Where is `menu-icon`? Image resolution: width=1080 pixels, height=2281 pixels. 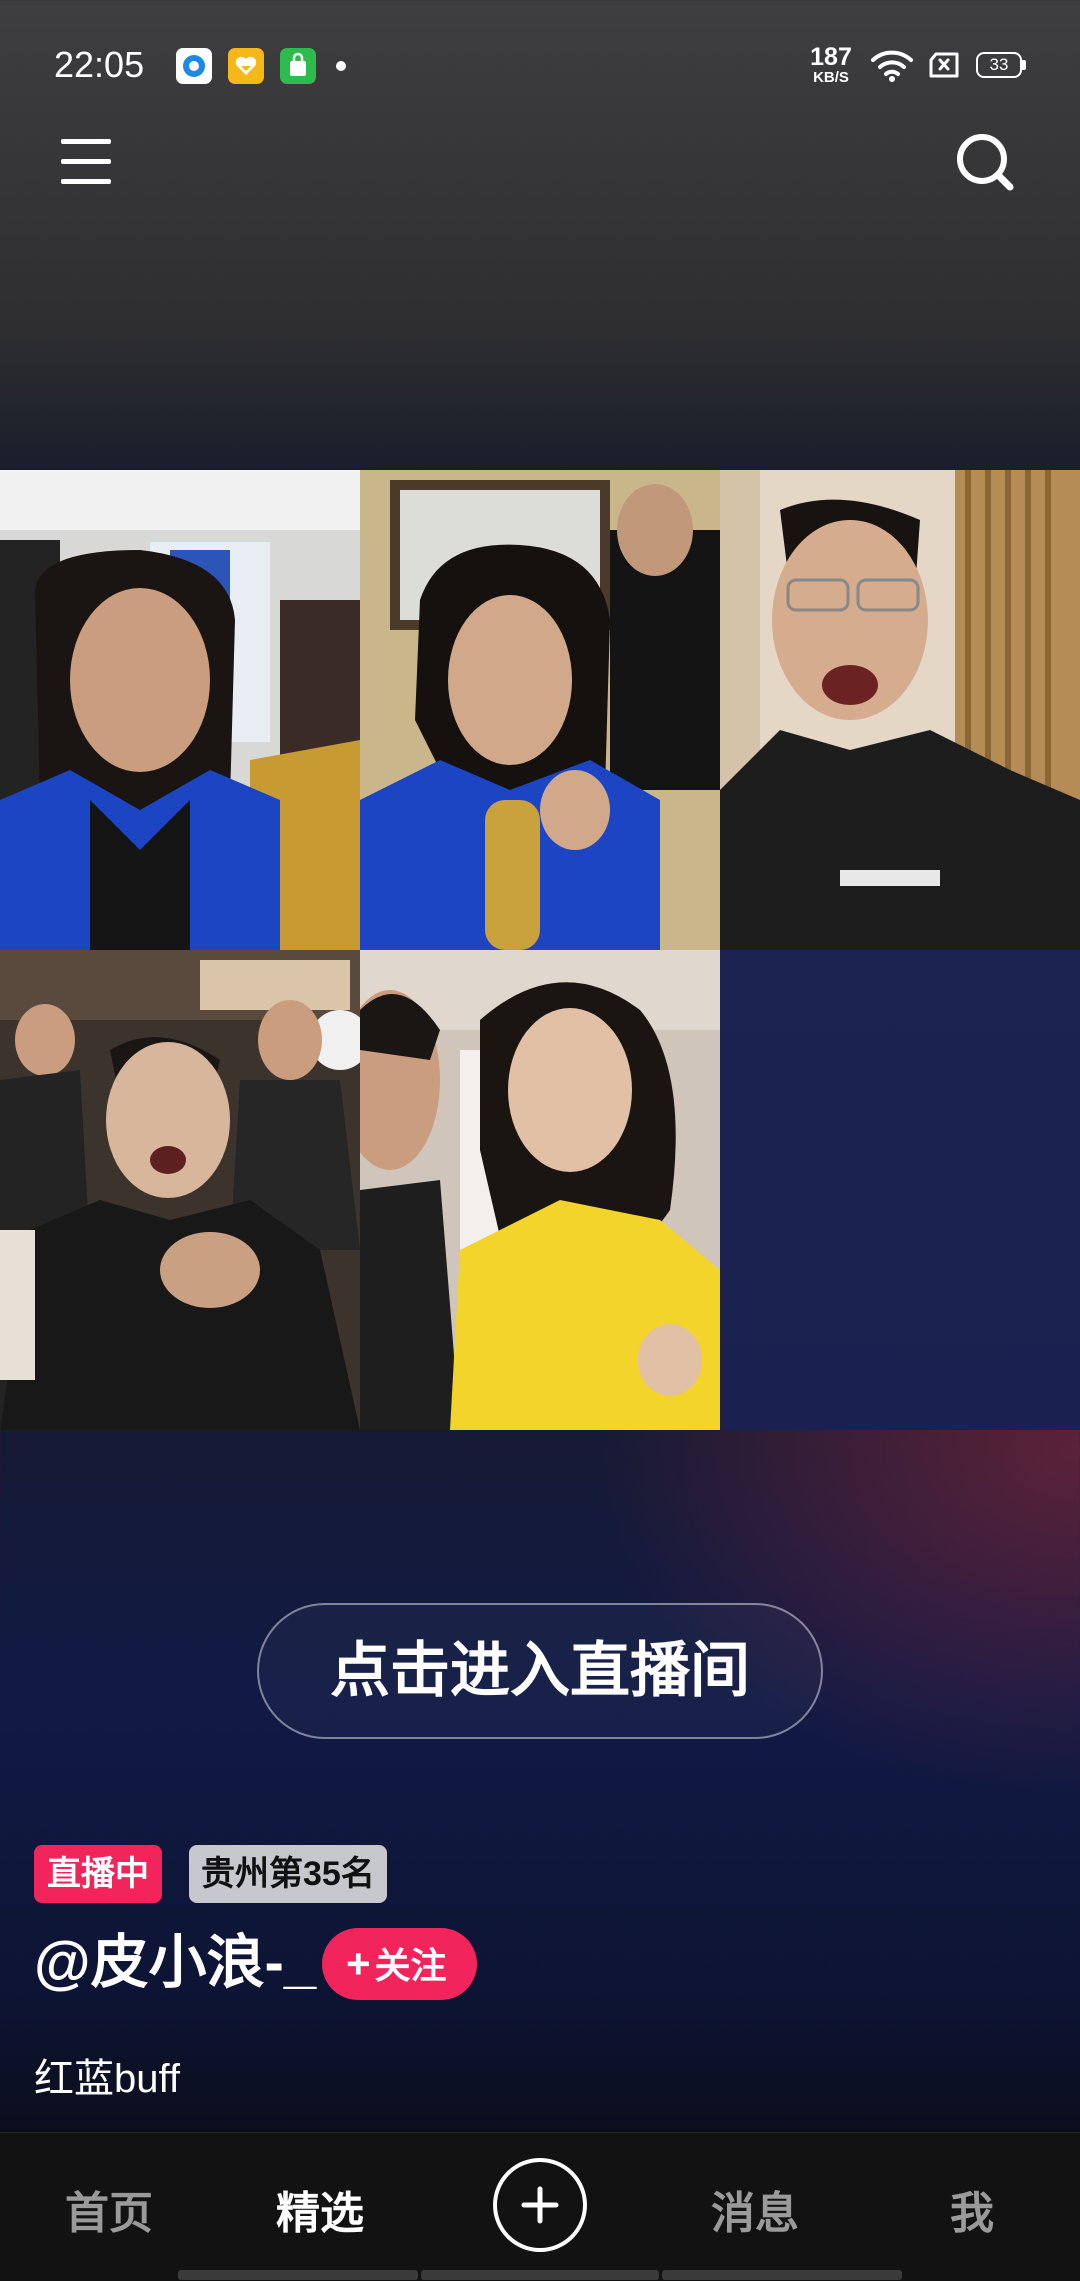
menu-icon is located at coordinates (86, 161).